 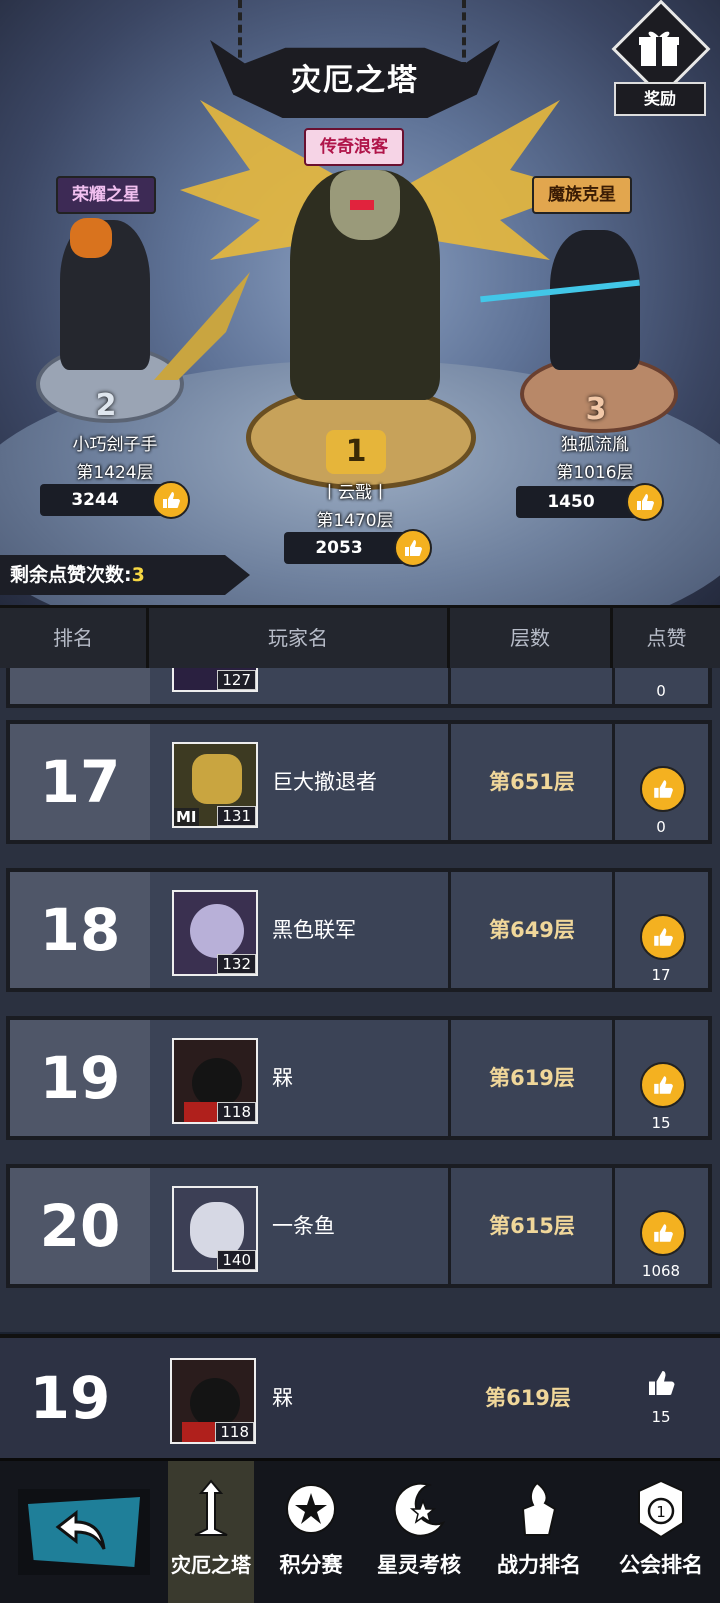 I want to click on player-level: 131, so click(x=236, y=816).